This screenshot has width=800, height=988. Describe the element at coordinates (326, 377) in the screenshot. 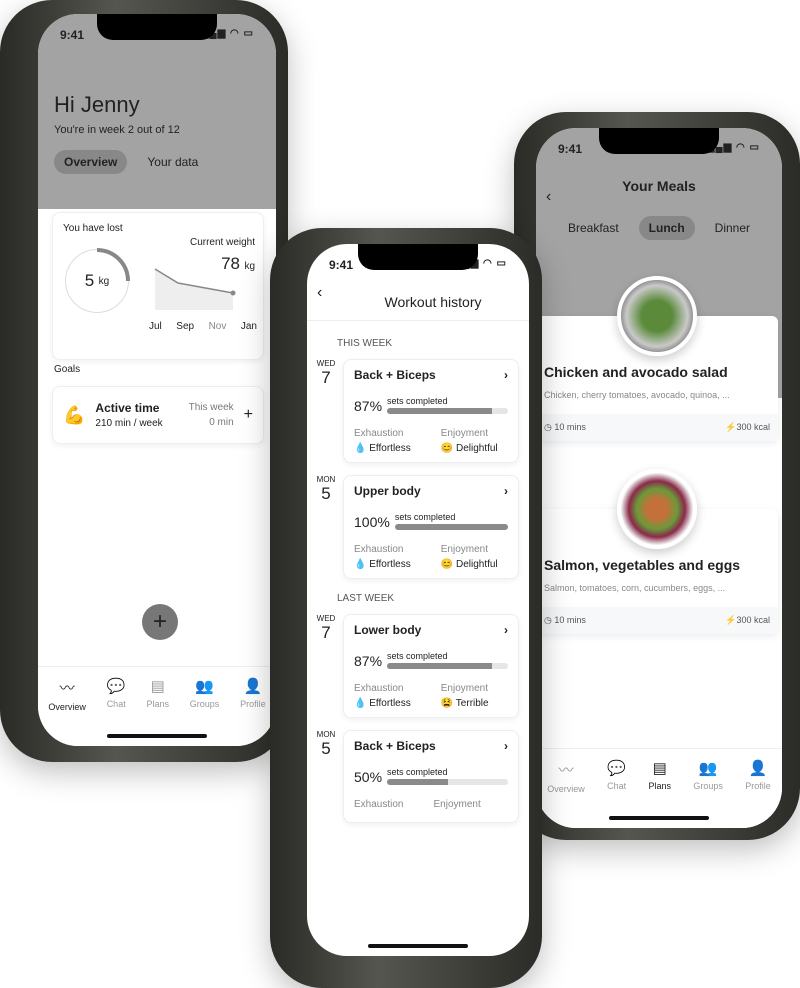

I see `date: 7` at that location.